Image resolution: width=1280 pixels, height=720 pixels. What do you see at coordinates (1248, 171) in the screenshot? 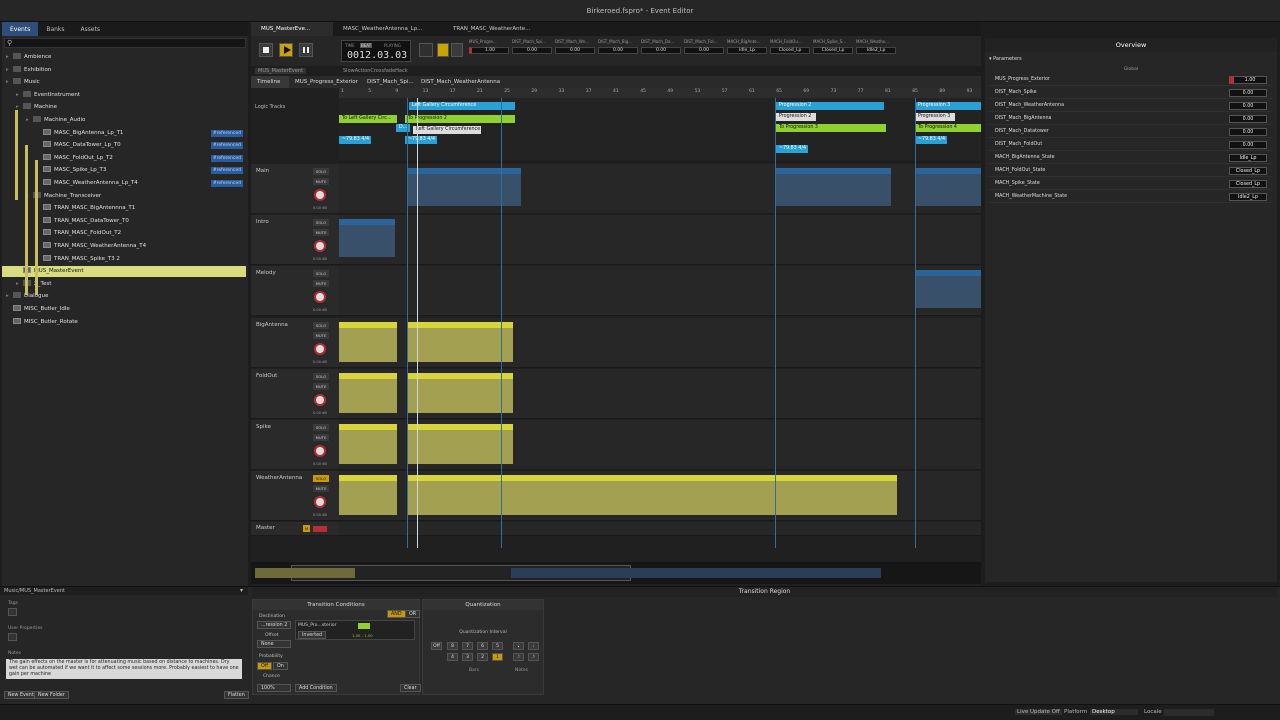
I see `parameter-value: Closed_Lp` at bounding box center [1248, 171].